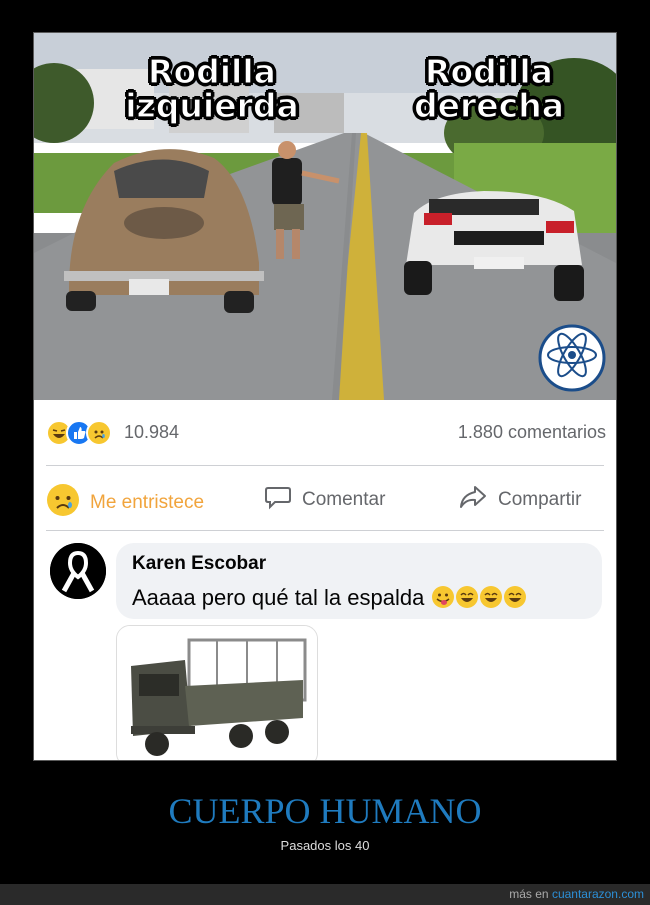  Describe the element at coordinates (532, 432) in the screenshot. I see `comment-count: 1.880 comentarios` at that location.